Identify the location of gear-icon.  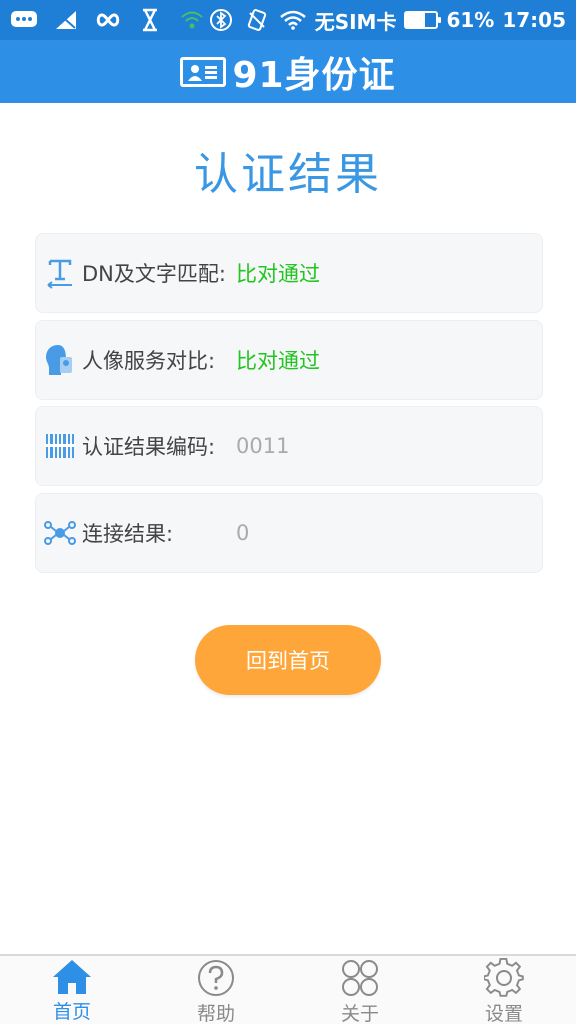
(504, 978).